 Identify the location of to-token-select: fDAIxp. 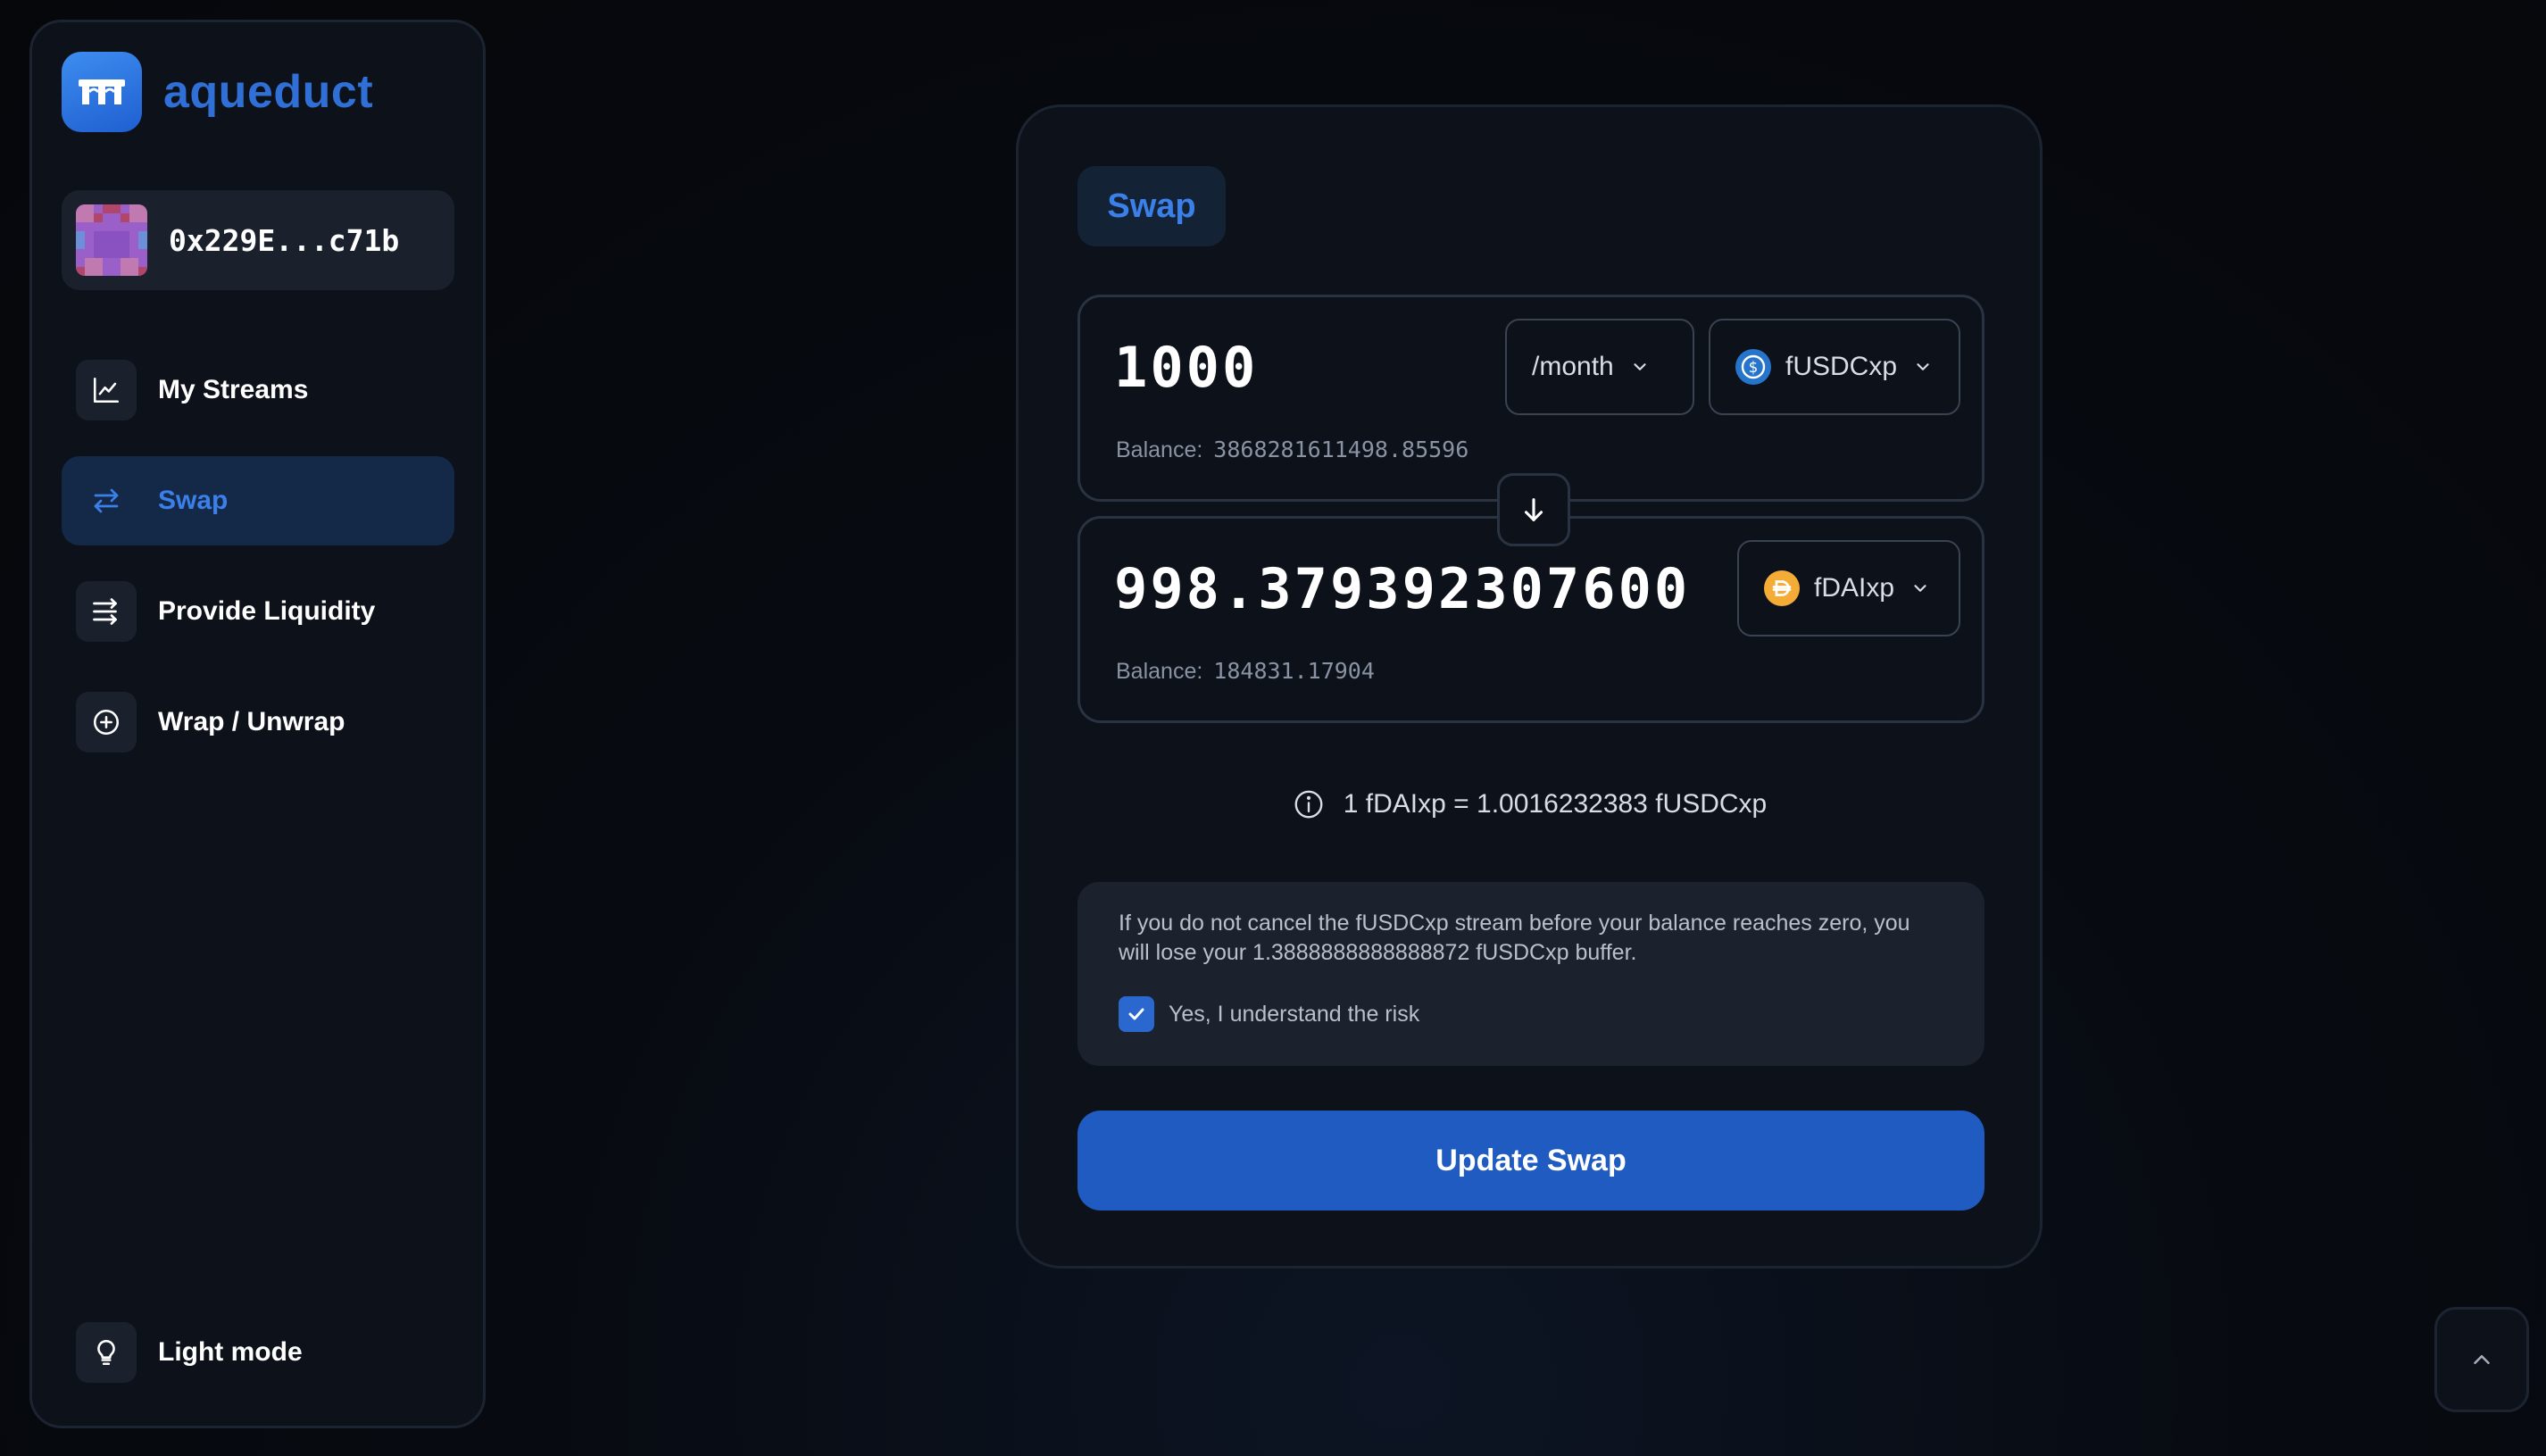
(1848, 588).